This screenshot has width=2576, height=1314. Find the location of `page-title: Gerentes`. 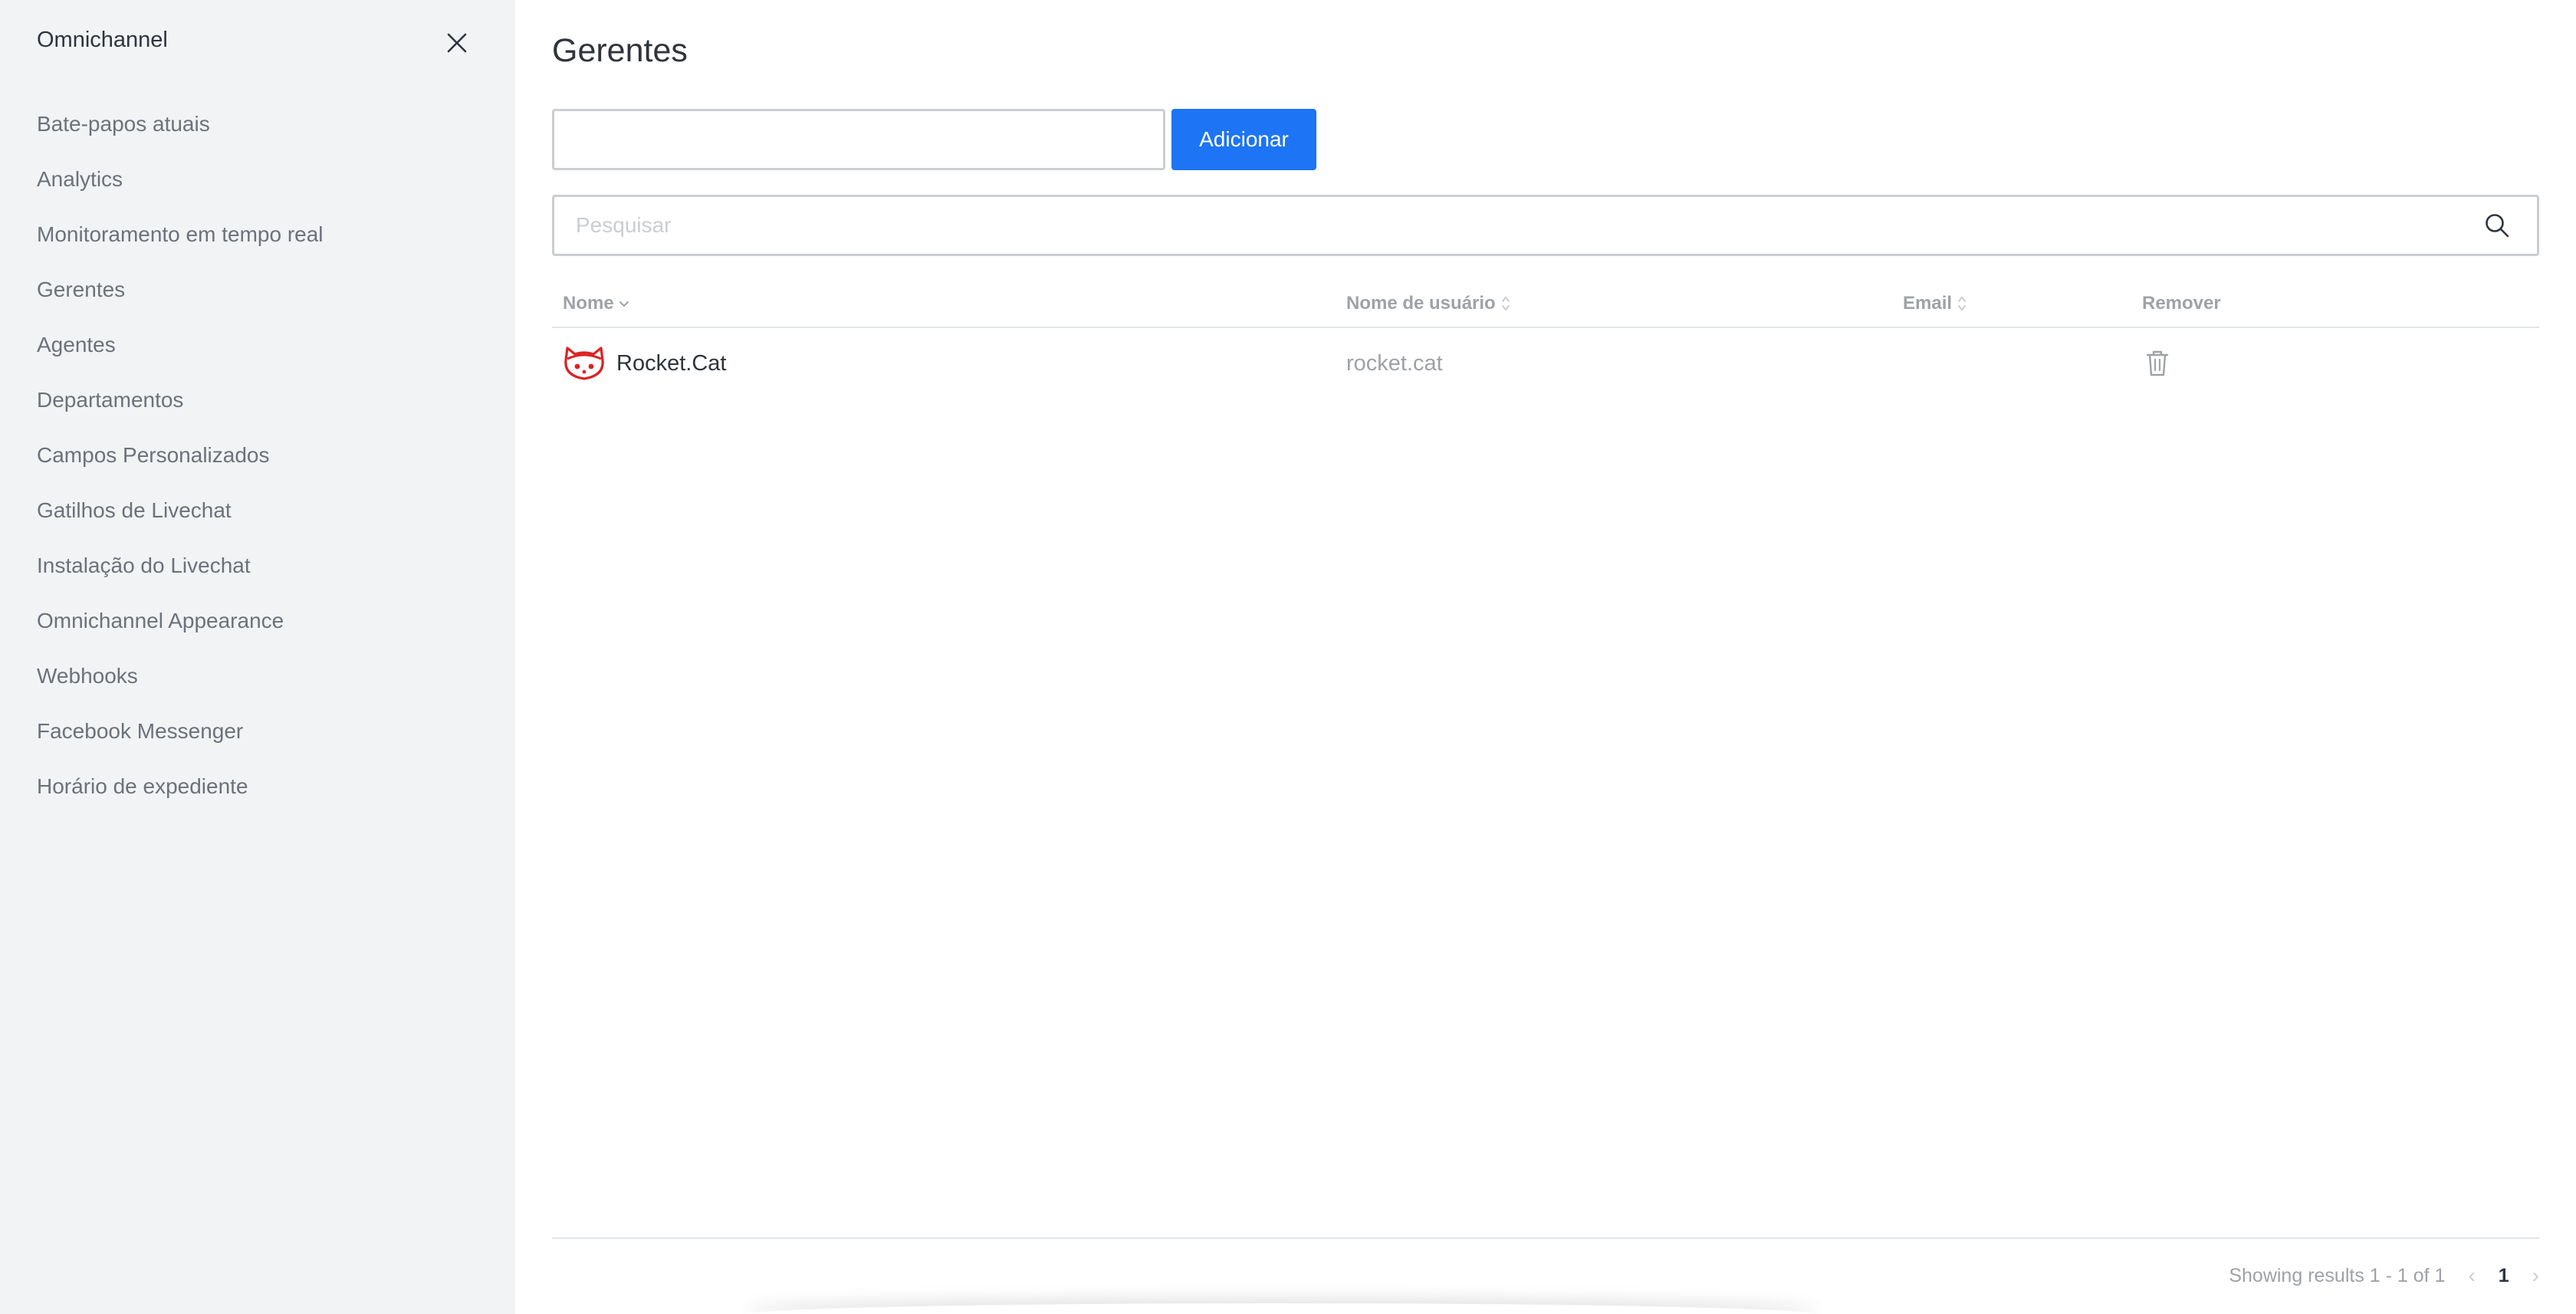

page-title: Gerentes is located at coordinates (620, 50).